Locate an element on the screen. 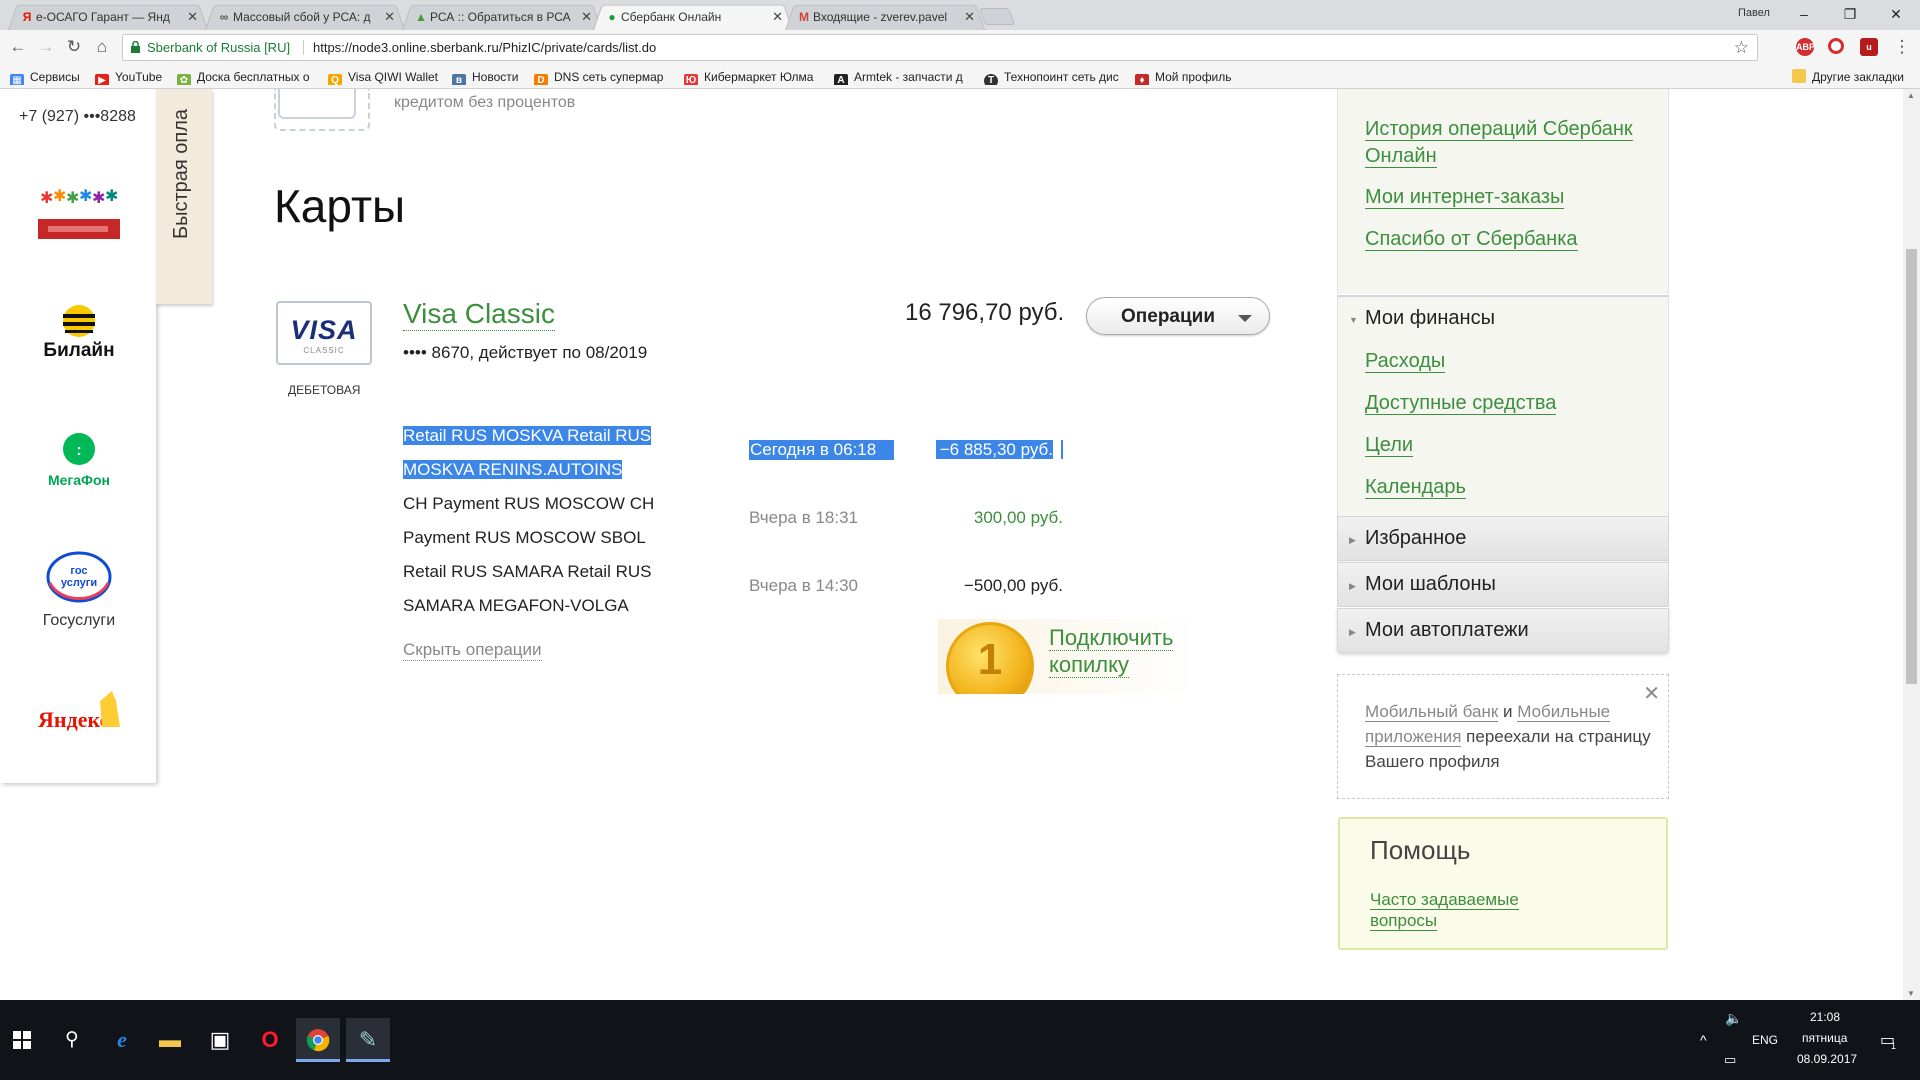  scrollbar-thumb is located at coordinates (1911, 466).